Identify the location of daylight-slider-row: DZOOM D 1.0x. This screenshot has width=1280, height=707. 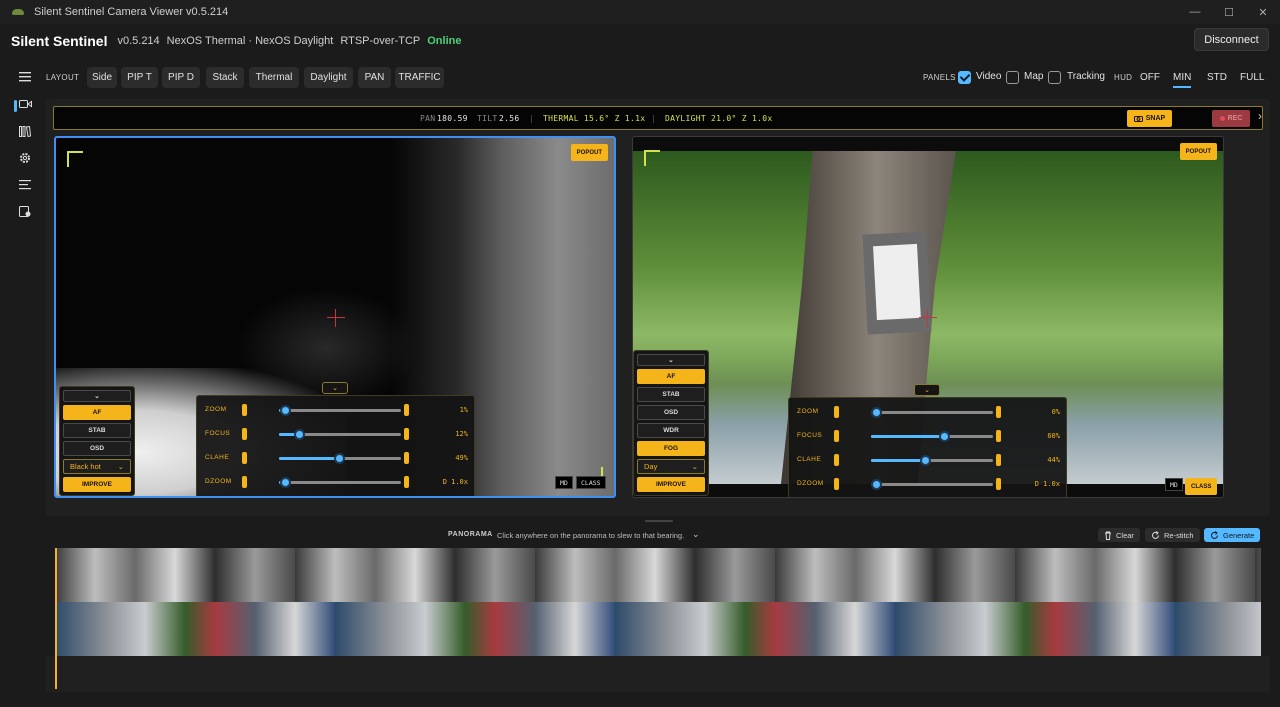
(928, 484).